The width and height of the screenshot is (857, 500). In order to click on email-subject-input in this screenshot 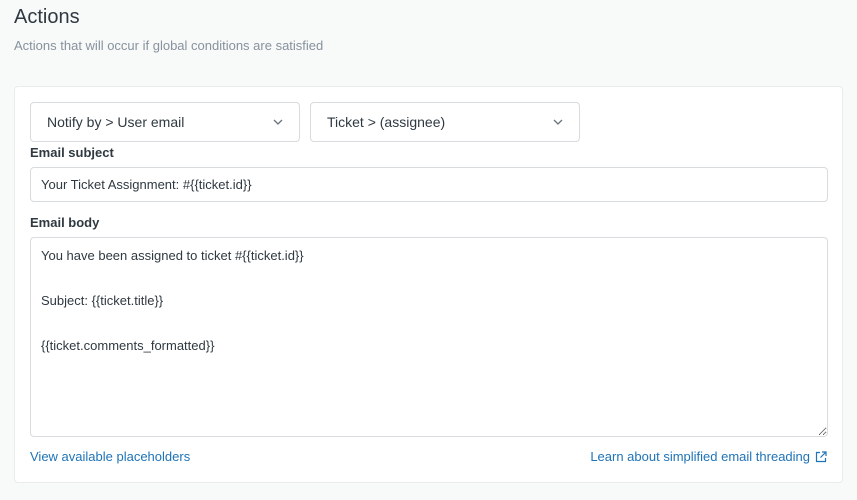, I will do `click(429, 184)`.